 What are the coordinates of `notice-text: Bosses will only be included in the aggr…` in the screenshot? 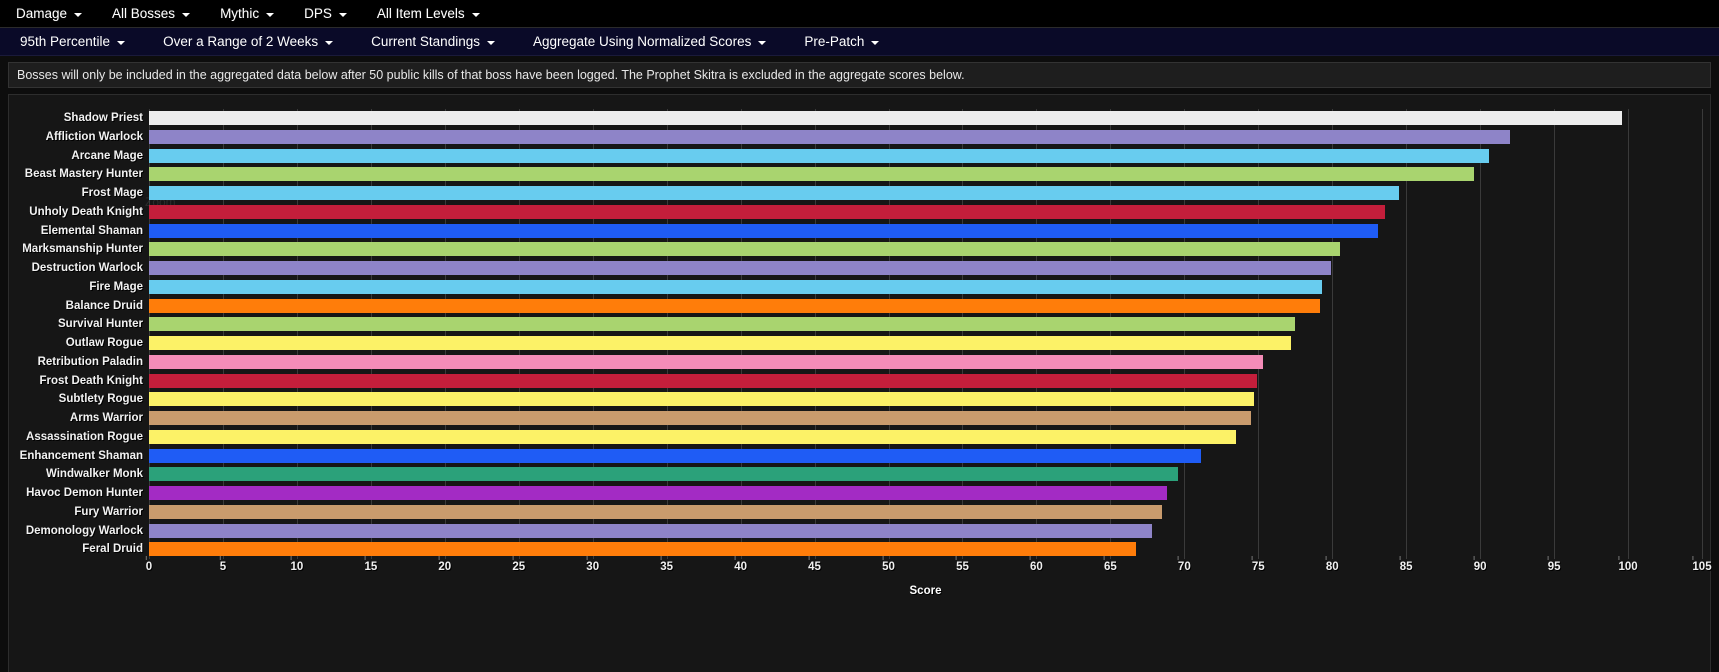 It's located at (491, 75).